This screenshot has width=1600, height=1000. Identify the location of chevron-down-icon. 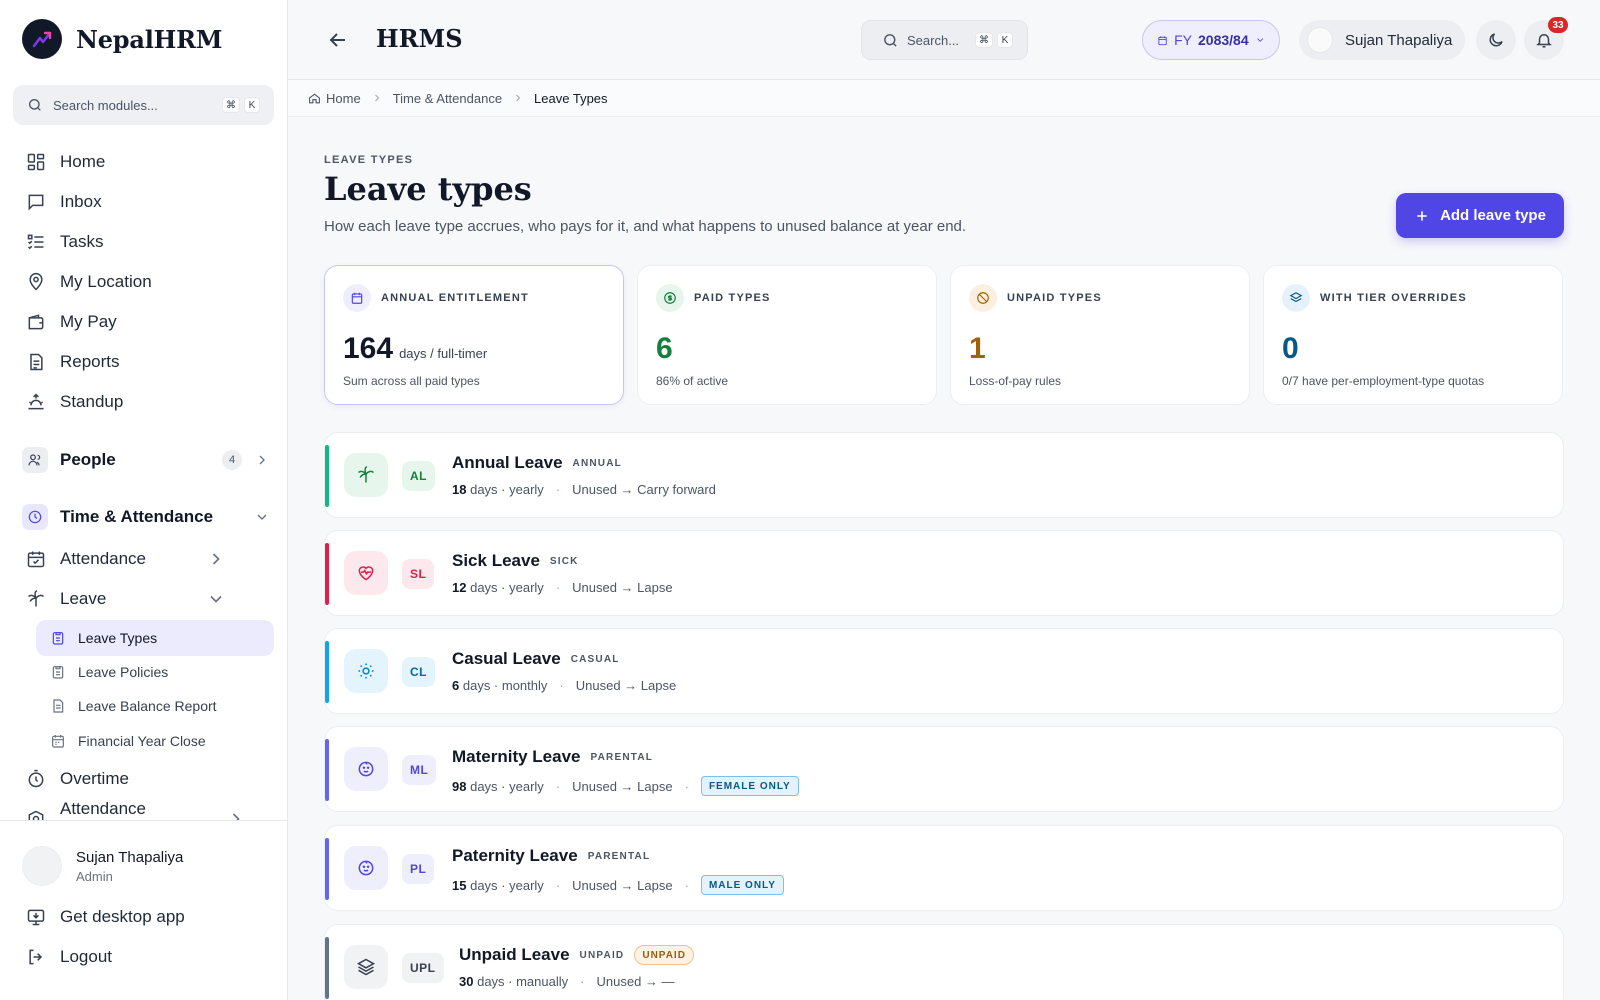
(216, 599).